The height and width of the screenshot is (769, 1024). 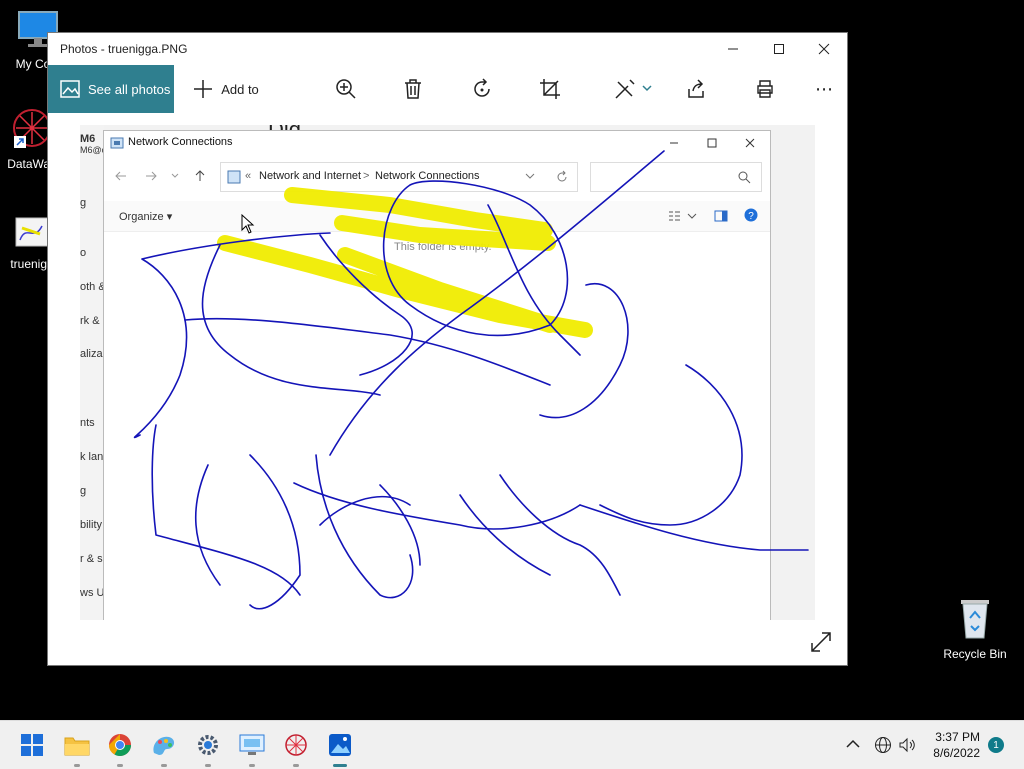 I want to click on title-bar: Photos - truenigga.PNG, so click(x=447, y=49).